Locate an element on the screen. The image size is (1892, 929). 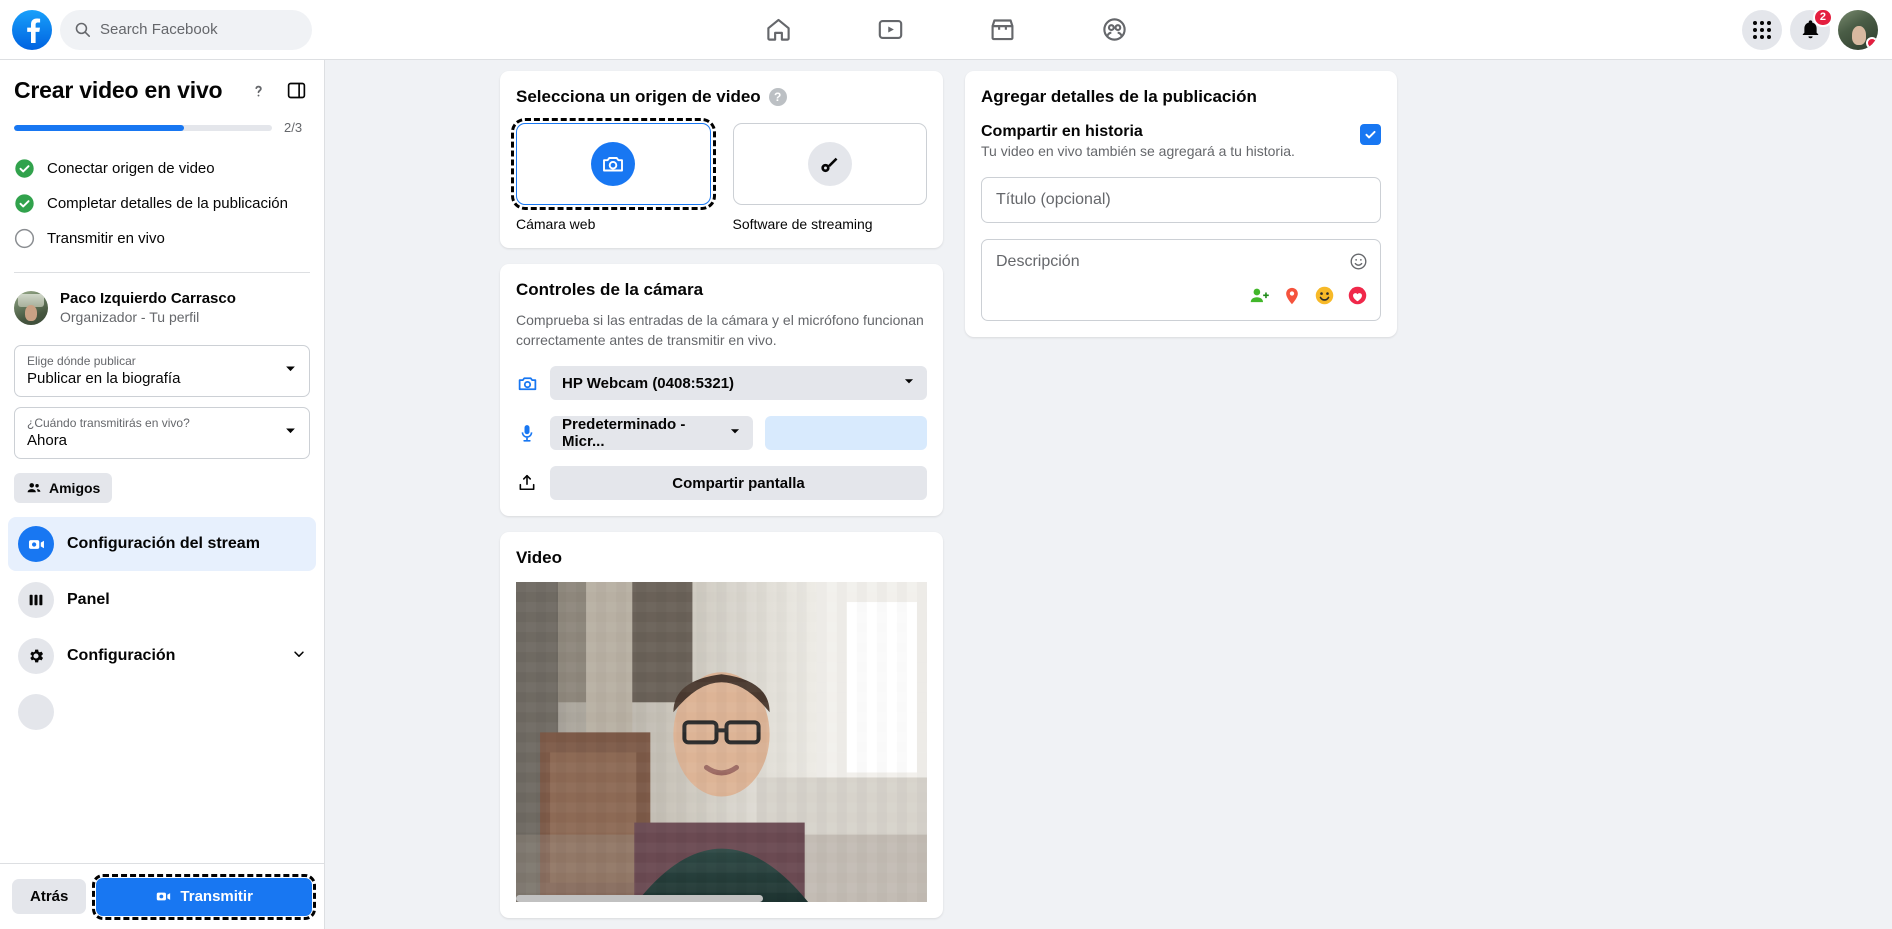
nav-tab-home is located at coordinates (778, 30).